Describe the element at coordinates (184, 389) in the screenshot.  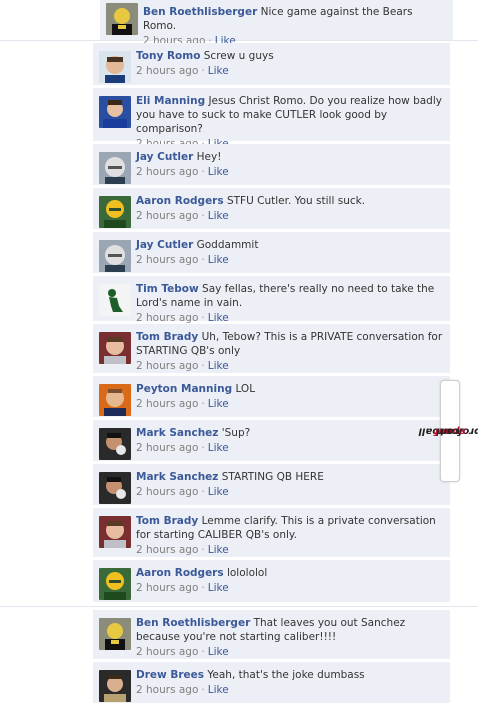
I see `commenter-name: Peyton Manning` at that location.